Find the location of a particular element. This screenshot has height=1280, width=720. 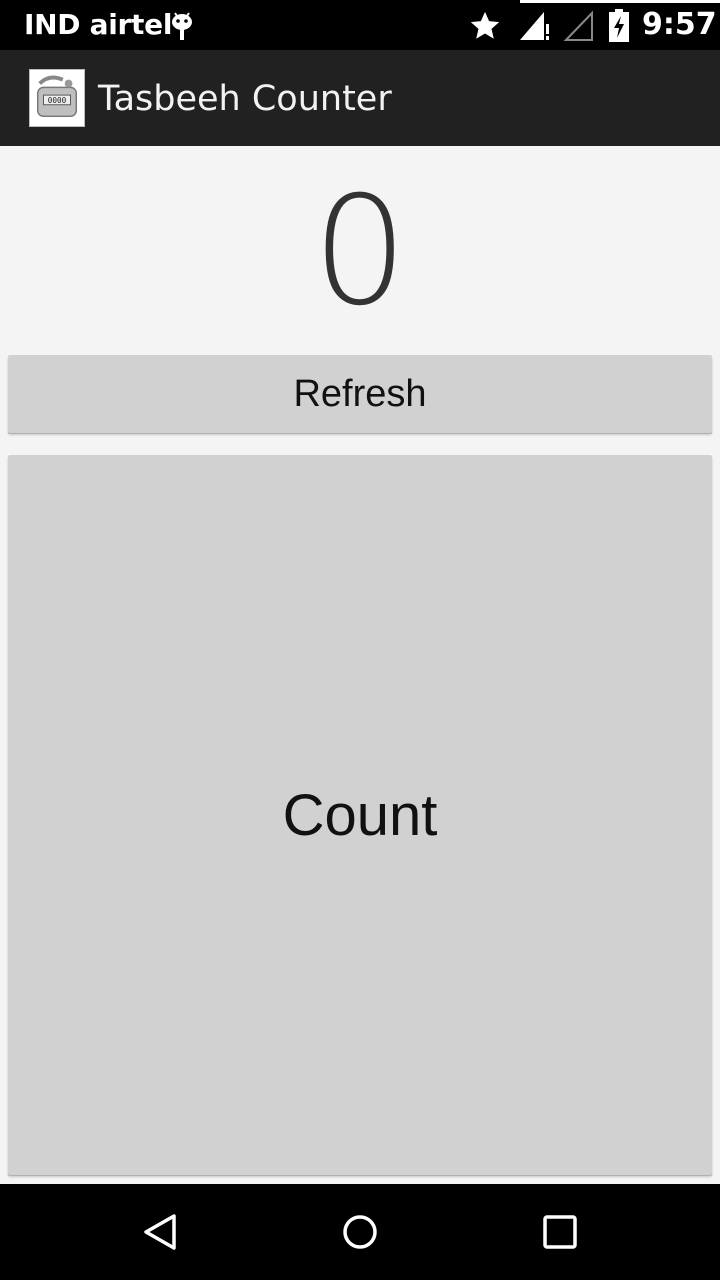

tally-counter-icon: 0000 is located at coordinates (57, 98).